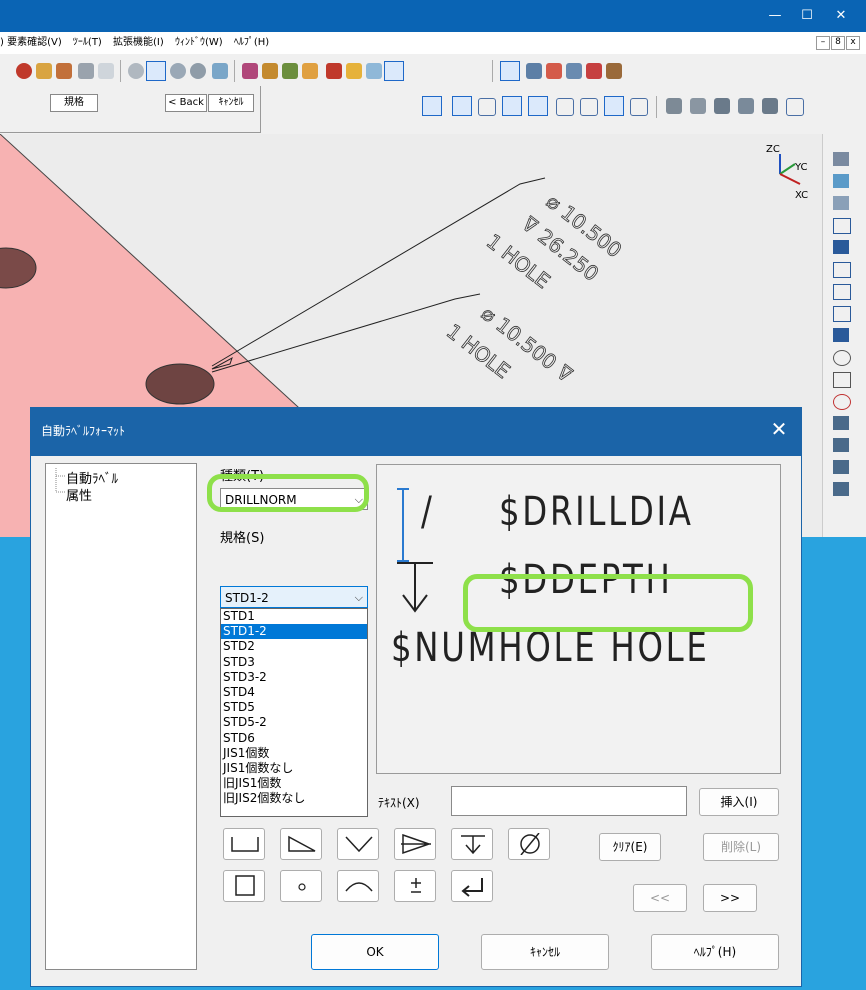  Describe the element at coordinates (31, 42) in the screenshot. I see `menu-view: ) 要素確認(V)` at that location.